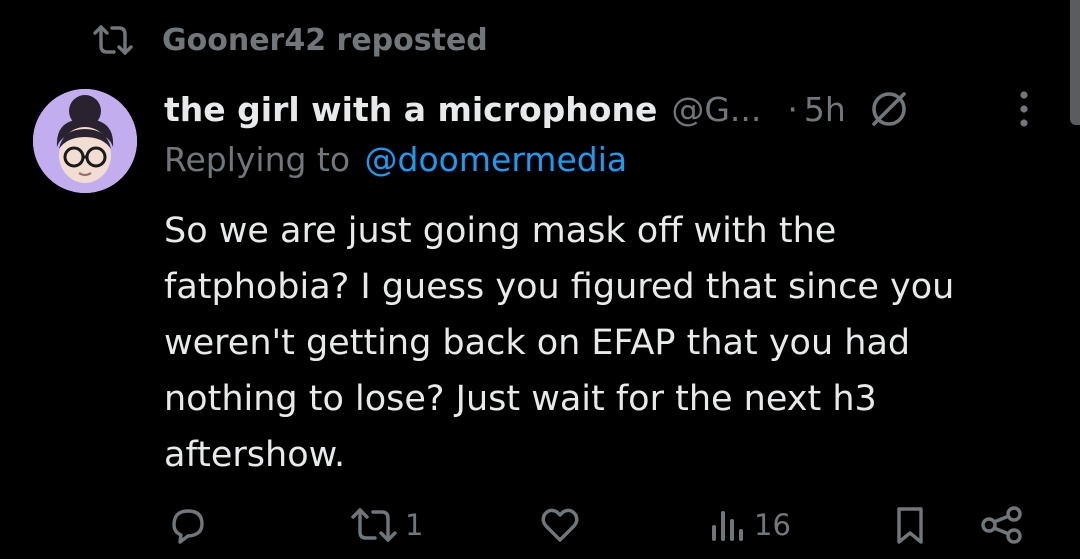  What do you see at coordinates (257, 159) in the screenshot?
I see `replying-prefix: Replying to` at bounding box center [257, 159].